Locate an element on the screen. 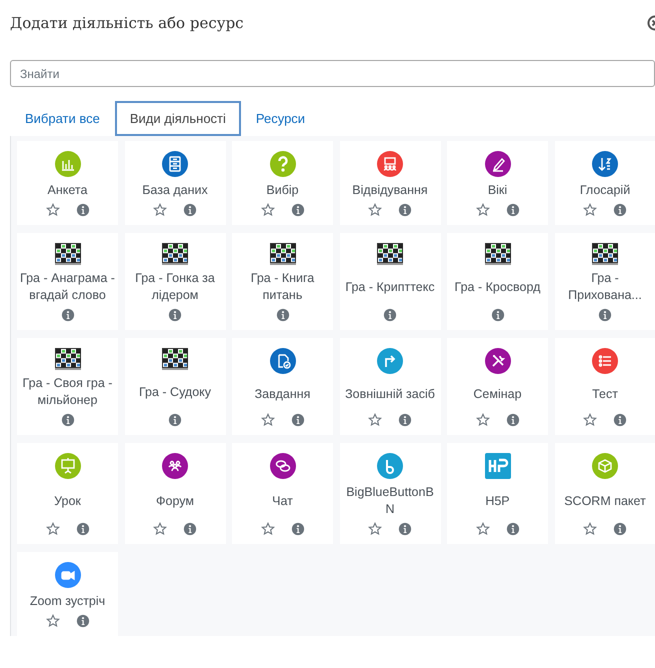  activity-card: Гра - Крипттекс is located at coordinates (390, 281).